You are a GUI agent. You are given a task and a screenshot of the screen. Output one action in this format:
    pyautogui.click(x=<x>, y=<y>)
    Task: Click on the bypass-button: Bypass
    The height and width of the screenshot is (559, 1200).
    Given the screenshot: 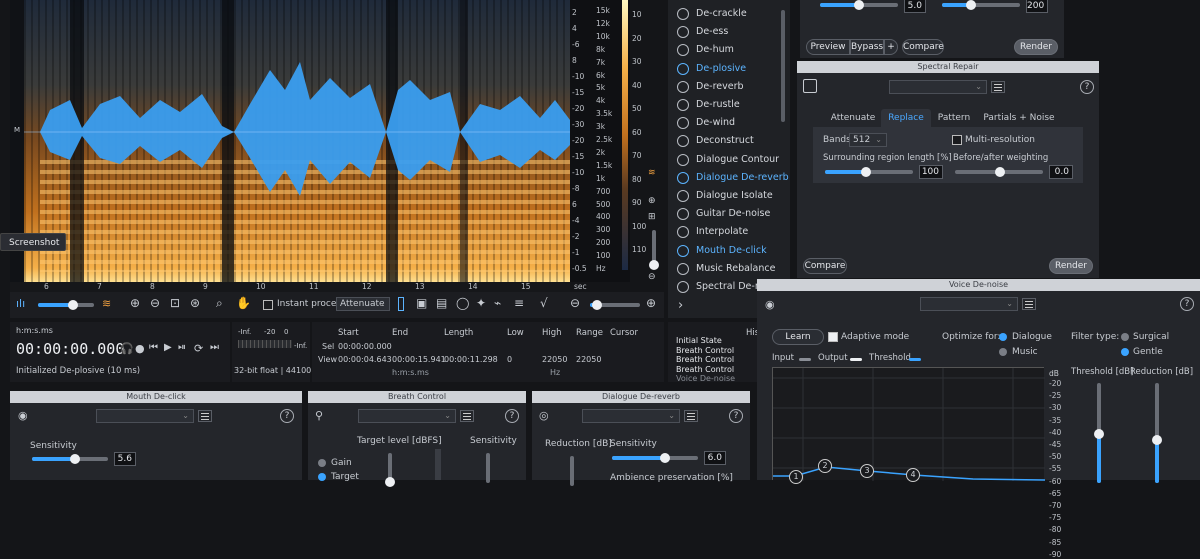 What is the action you would take?
    pyautogui.click(x=867, y=47)
    